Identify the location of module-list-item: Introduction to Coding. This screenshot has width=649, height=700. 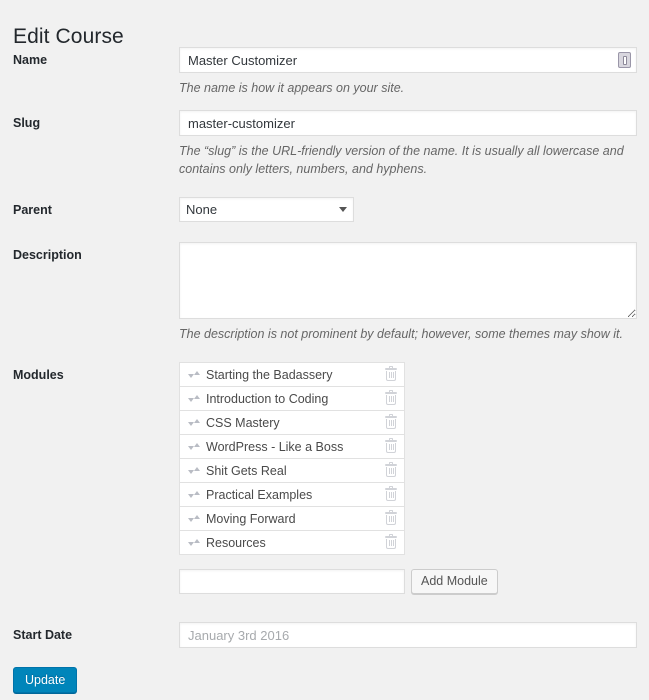
(292, 399).